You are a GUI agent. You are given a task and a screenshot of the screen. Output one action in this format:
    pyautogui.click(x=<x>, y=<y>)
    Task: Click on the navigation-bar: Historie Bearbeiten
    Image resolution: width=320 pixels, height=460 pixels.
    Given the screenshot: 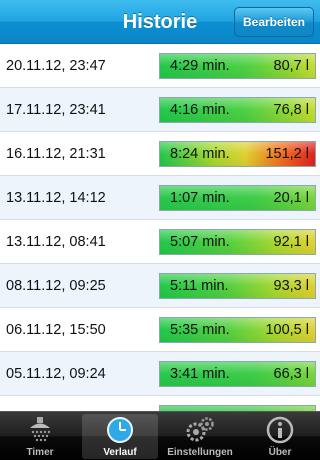 What is the action you would take?
    pyautogui.click(x=160, y=22)
    